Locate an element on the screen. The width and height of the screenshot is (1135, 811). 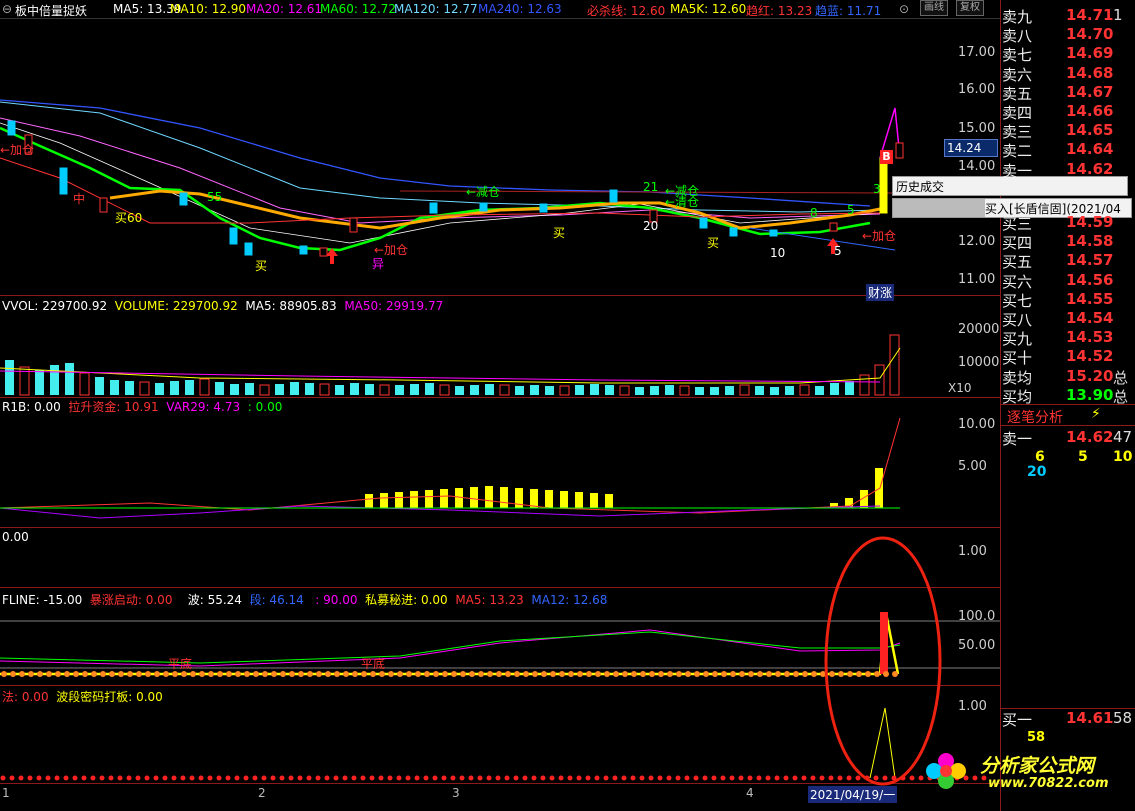
bo-label: 波: 55.24 is located at coordinates (214, 600).